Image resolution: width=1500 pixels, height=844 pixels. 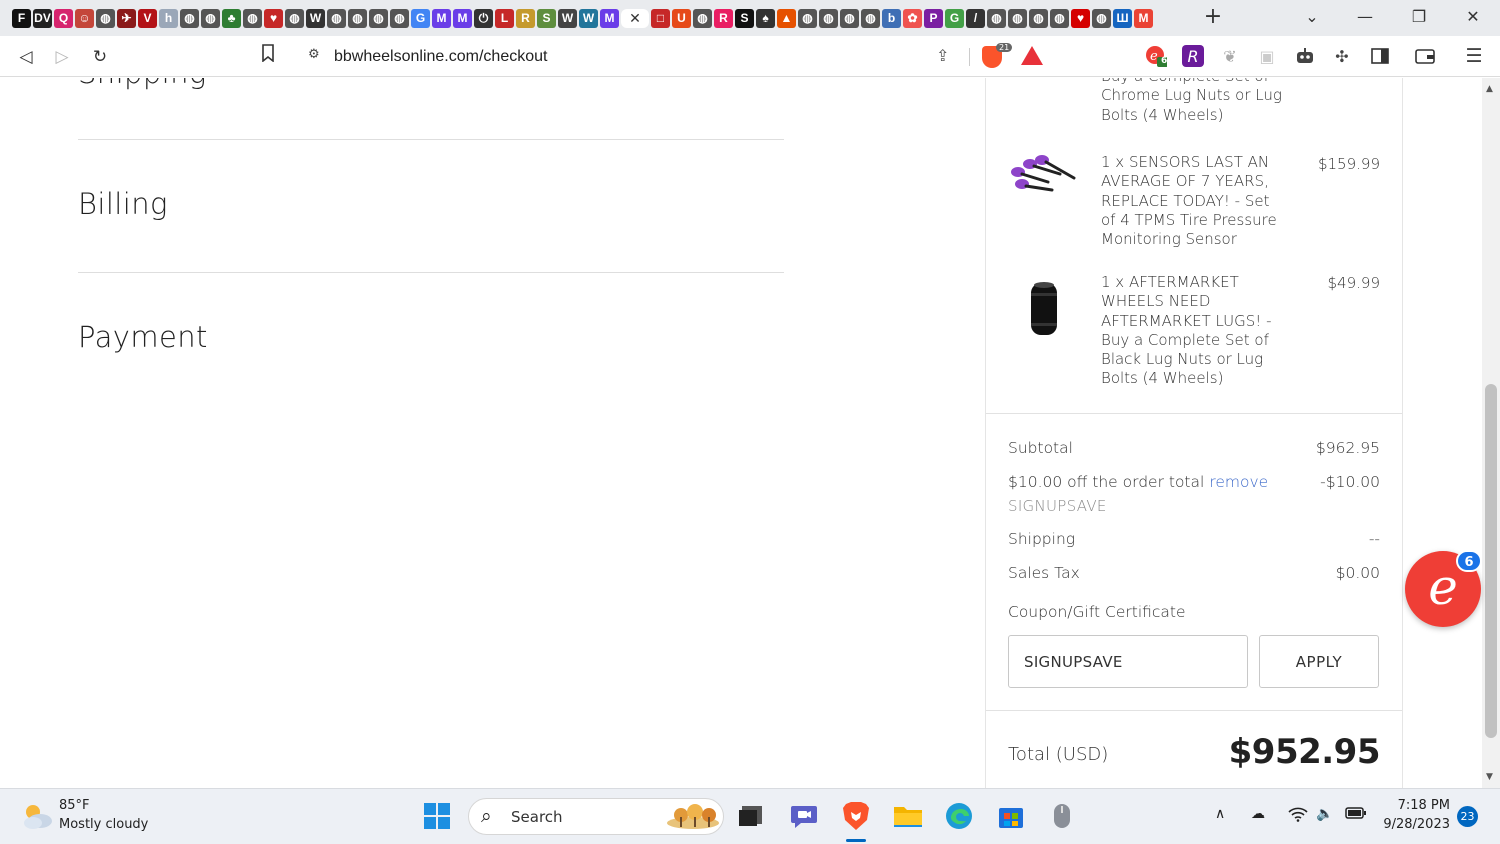 I want to click on tab-favicon-icon: ☺, so click(x=84, y=18).